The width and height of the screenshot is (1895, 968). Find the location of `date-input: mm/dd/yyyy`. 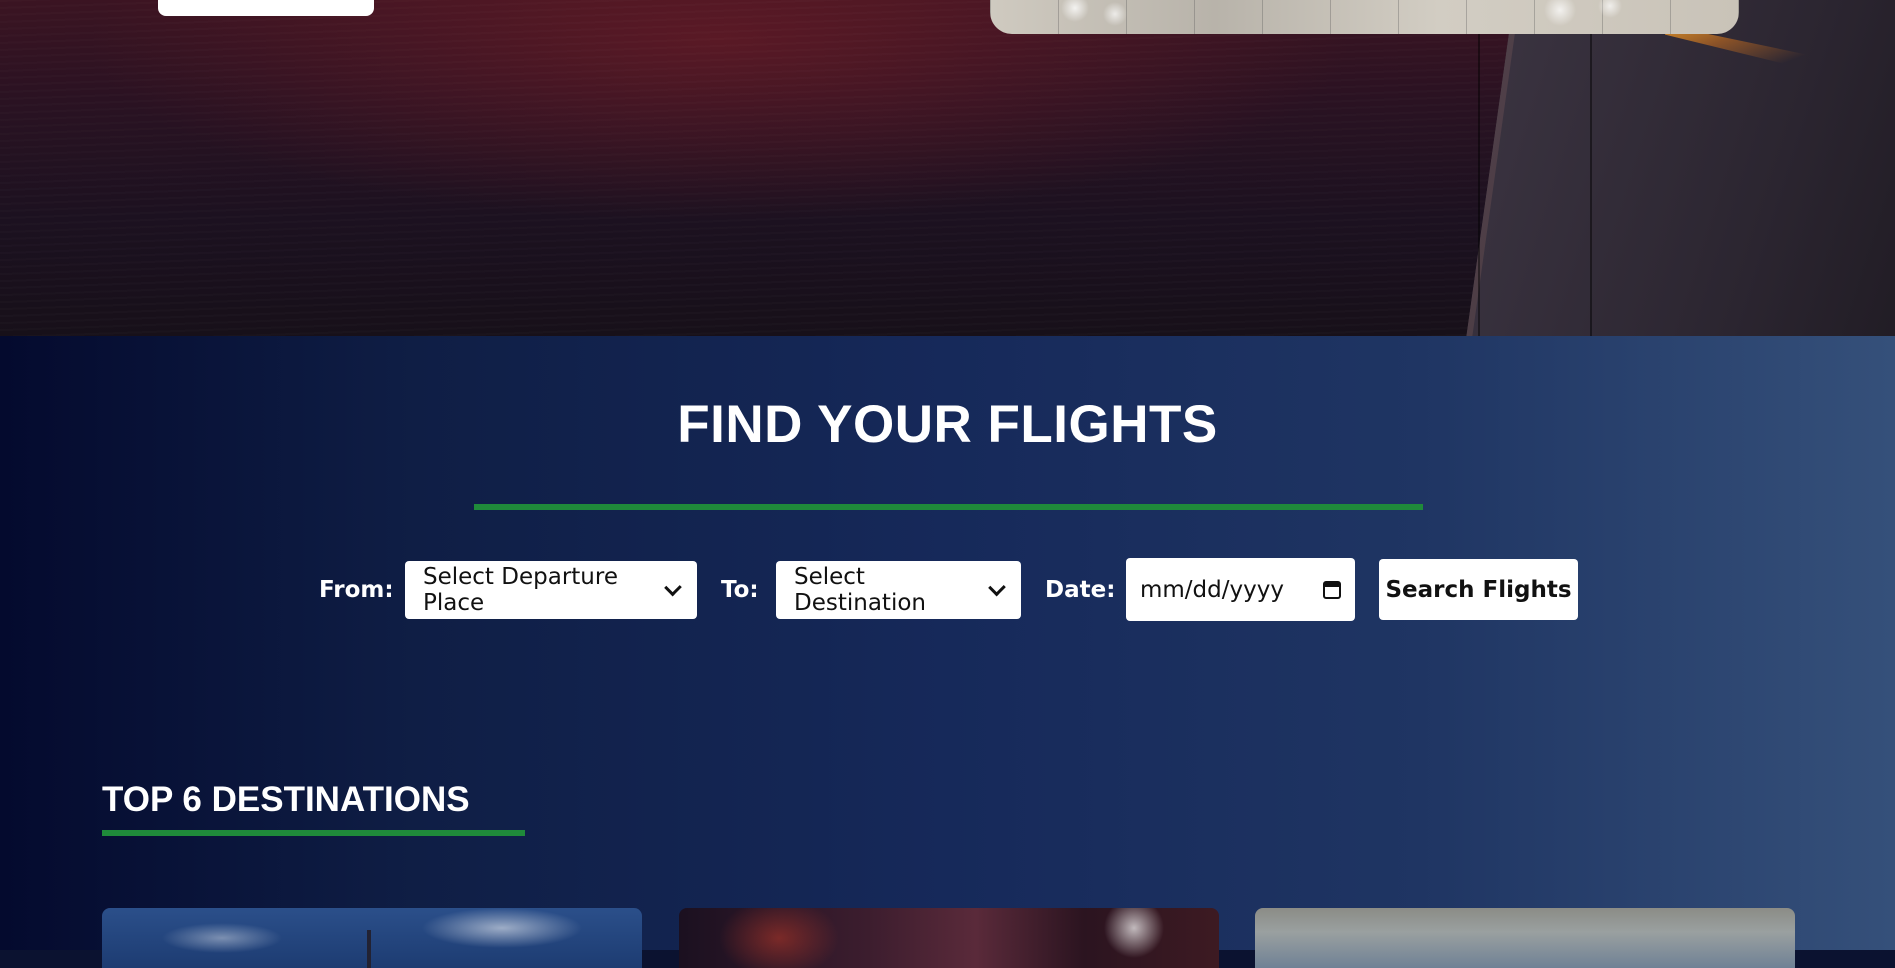

date-input: mm/dd/yyyy is located at coordinates (1240, 589).